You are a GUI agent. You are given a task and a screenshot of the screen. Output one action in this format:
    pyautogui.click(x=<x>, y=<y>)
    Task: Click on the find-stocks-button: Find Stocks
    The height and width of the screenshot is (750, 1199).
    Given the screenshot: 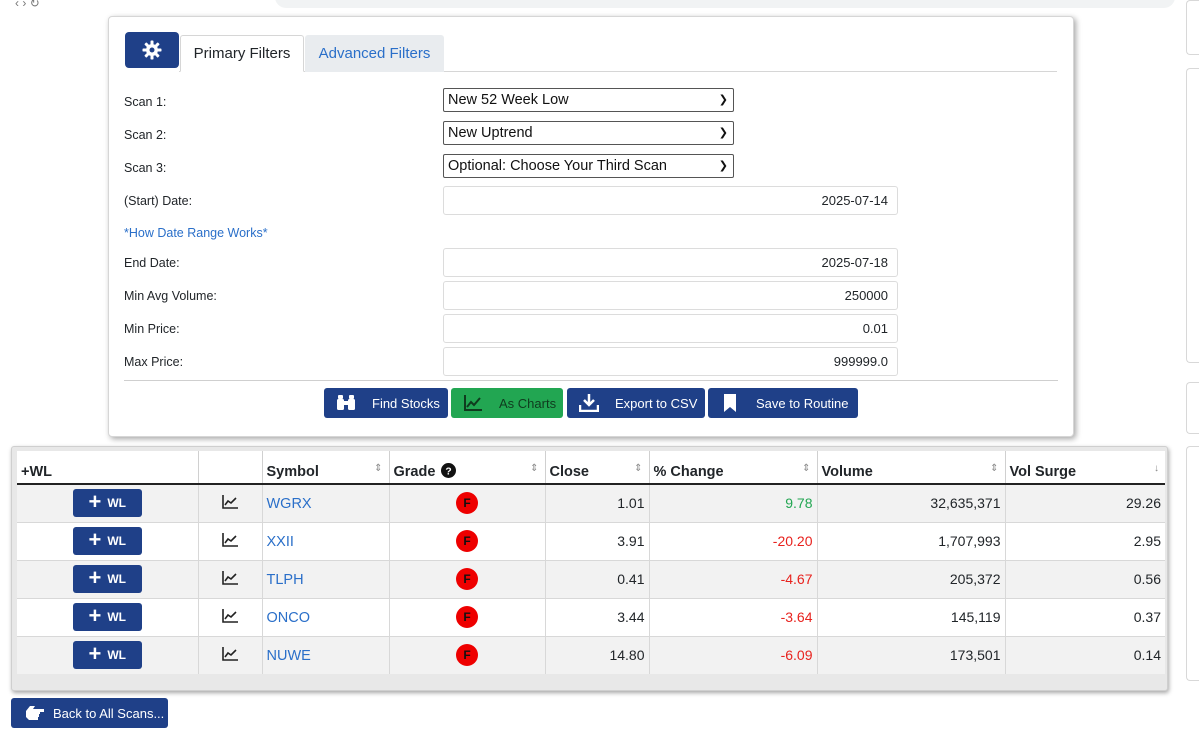 What is the action you would take?
    pyautogui.click(x=386, y=403)
    